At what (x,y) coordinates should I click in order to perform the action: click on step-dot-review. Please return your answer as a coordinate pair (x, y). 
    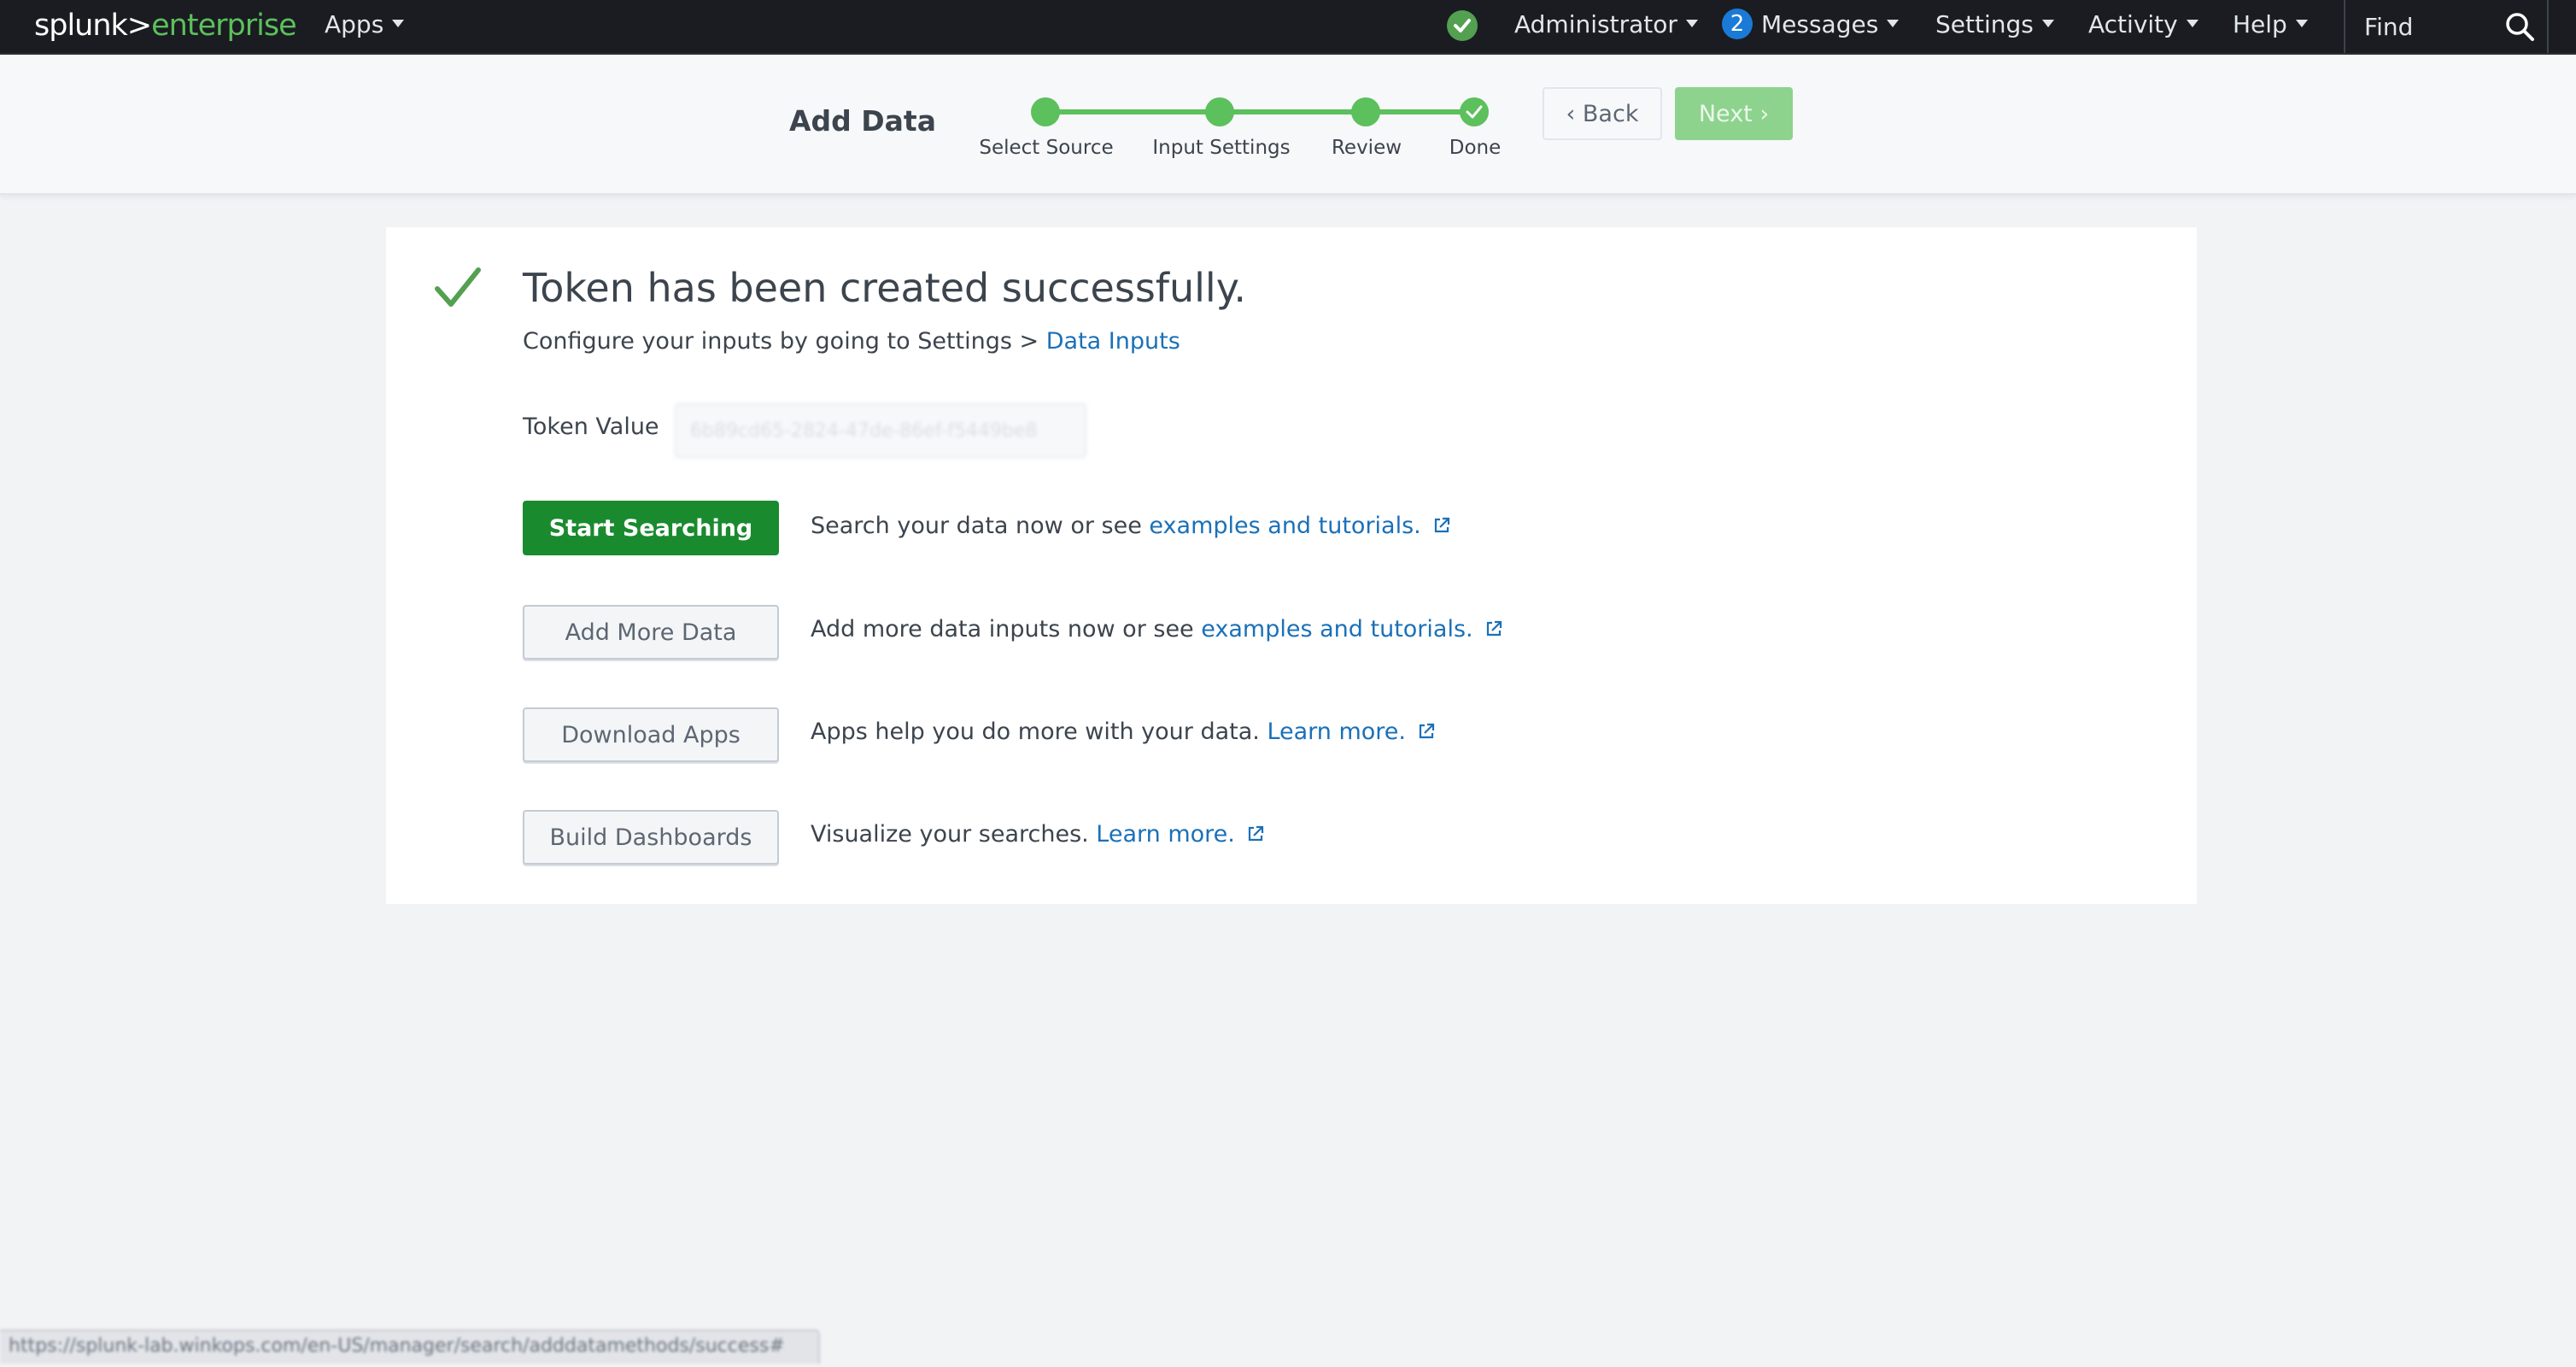
    Looking at the image, I should click on (1365, 111).